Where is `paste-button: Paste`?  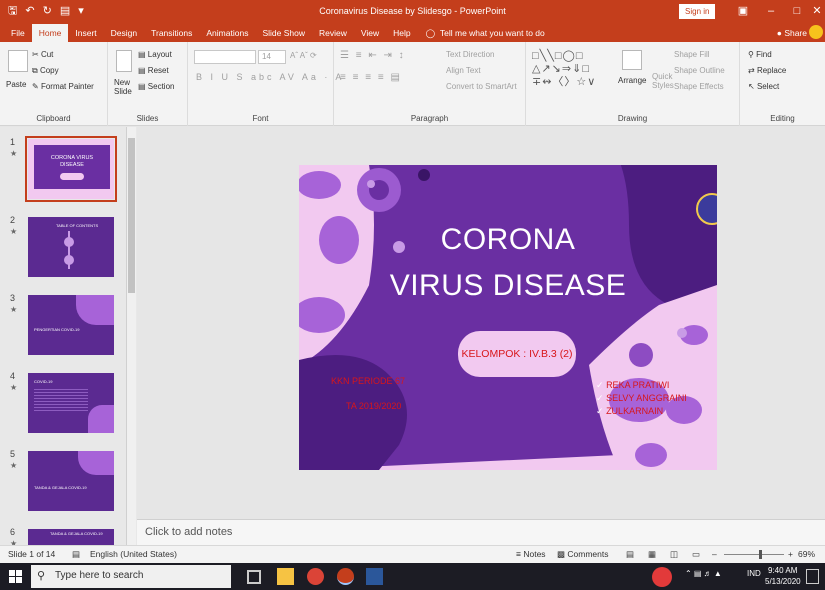 paste-button: Paste is located at coordinates (16, 84).